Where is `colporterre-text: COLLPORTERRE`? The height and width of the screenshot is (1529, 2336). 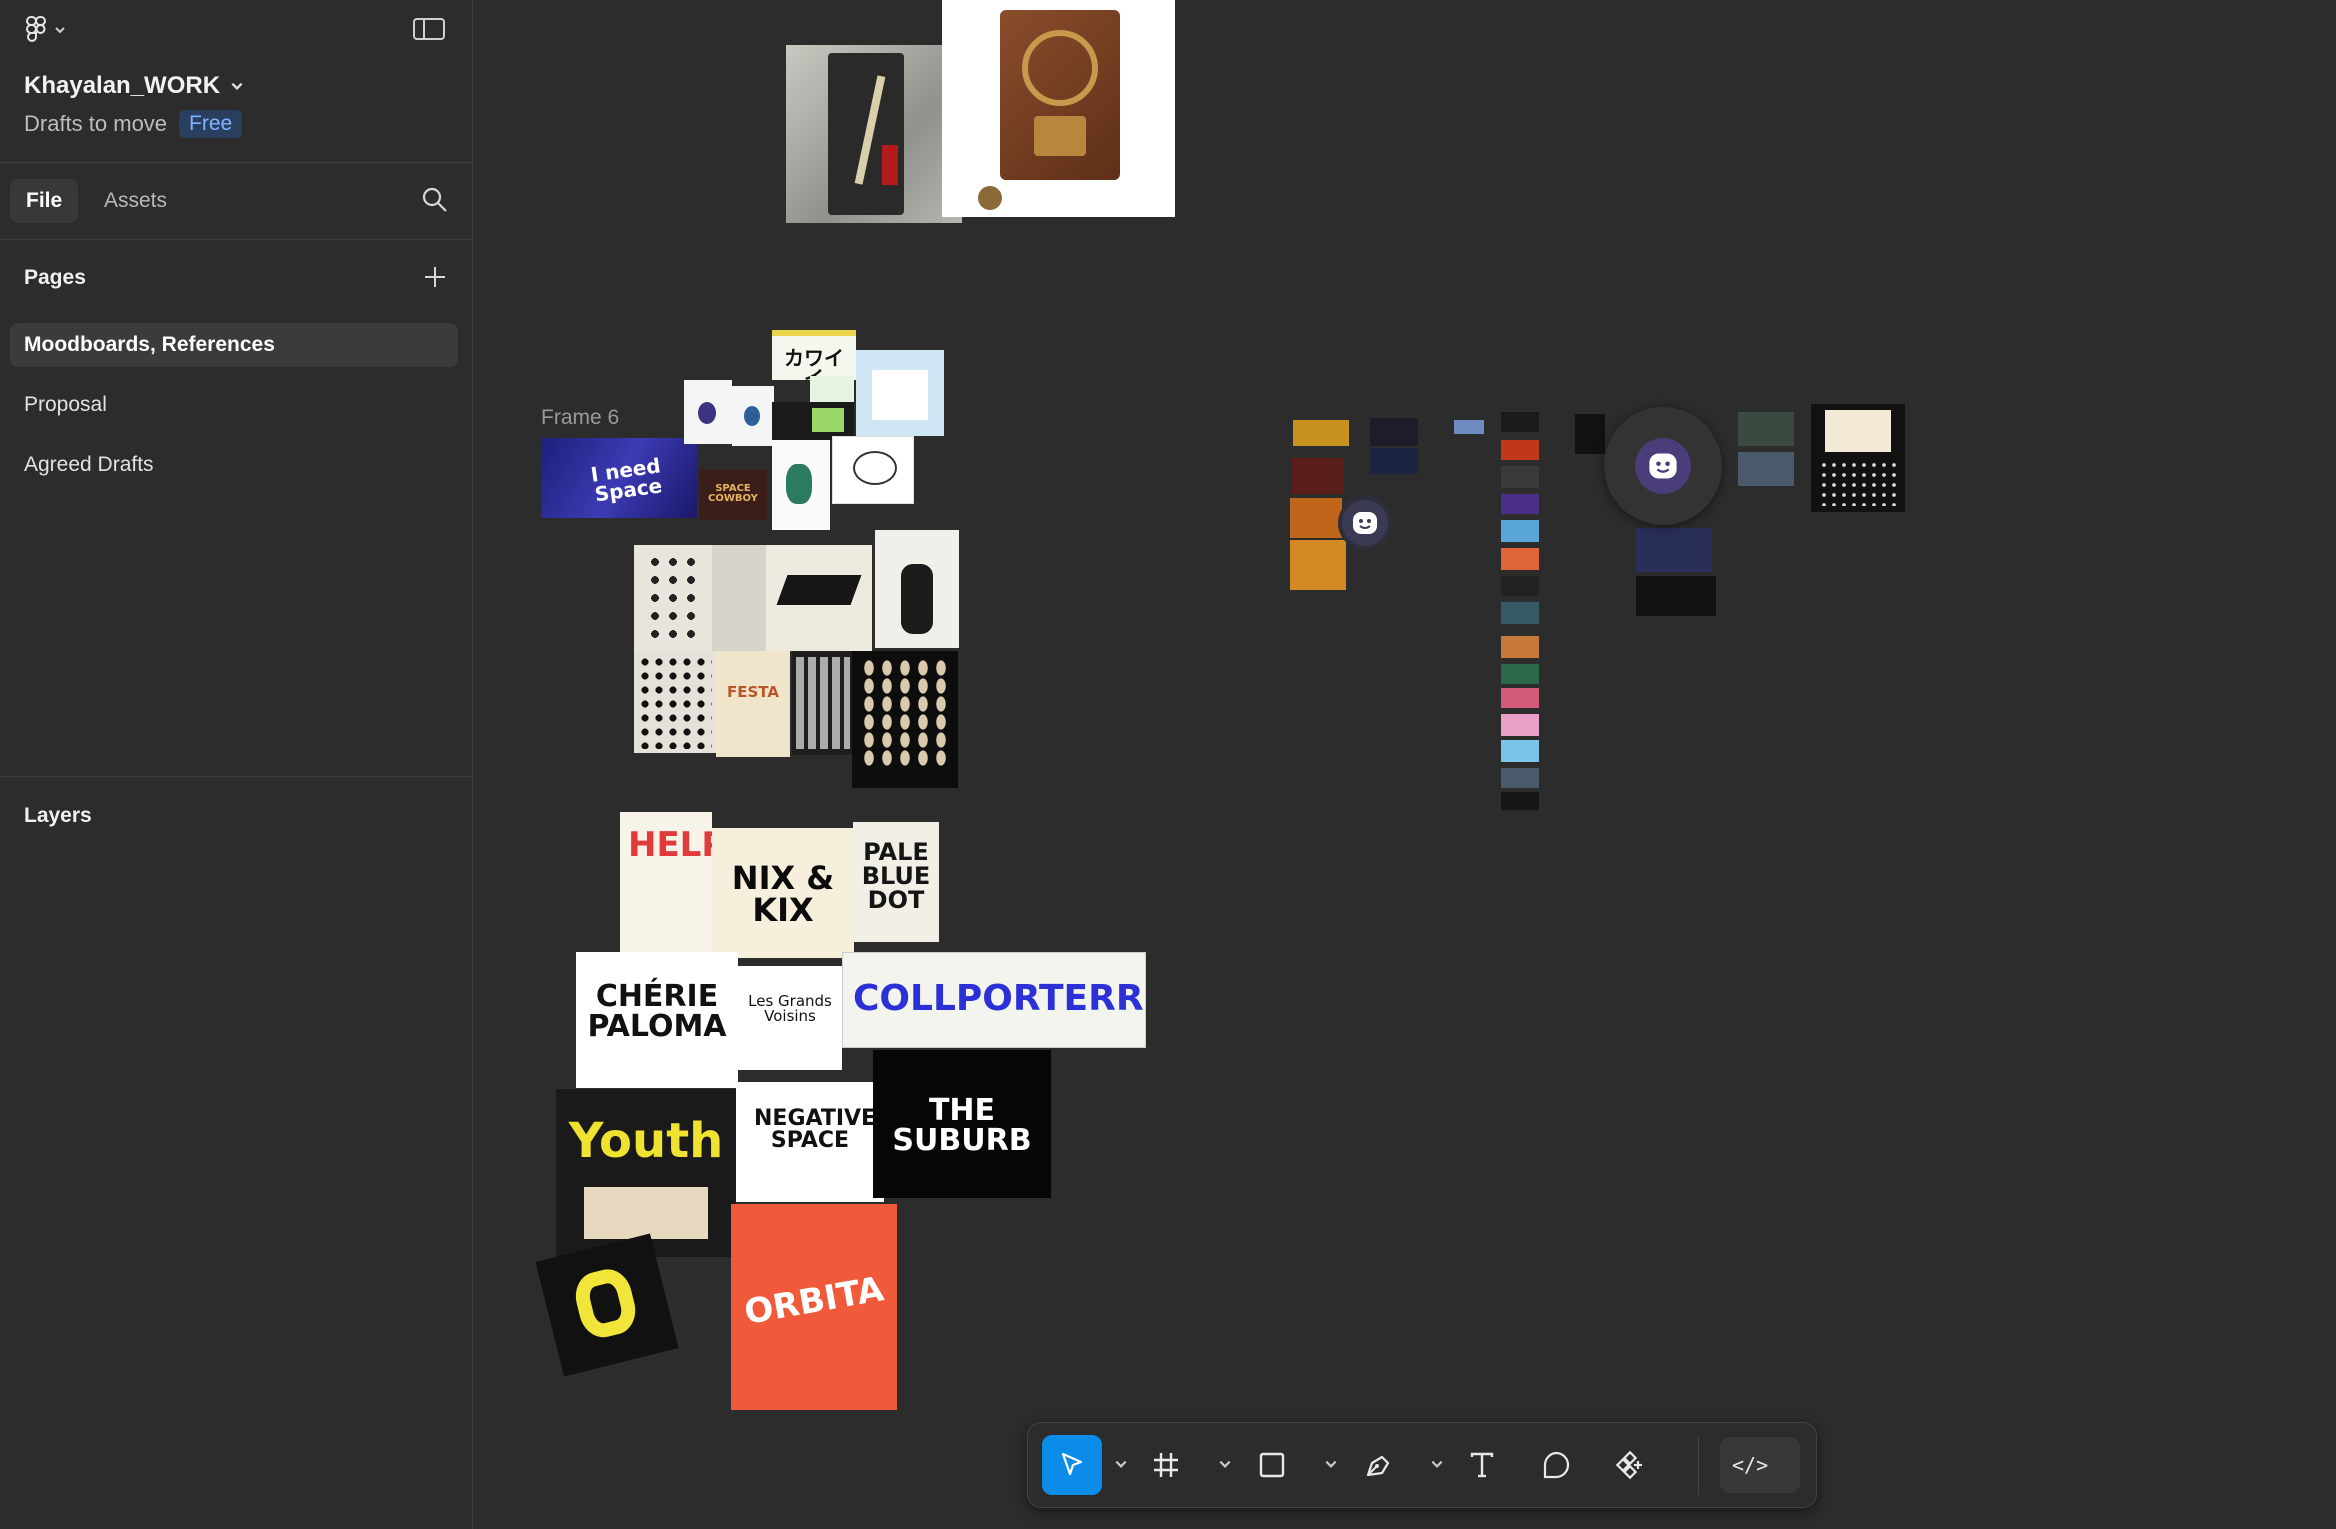 colporterre-text: COLLPORTERRE is located at coordinates (999, 998).